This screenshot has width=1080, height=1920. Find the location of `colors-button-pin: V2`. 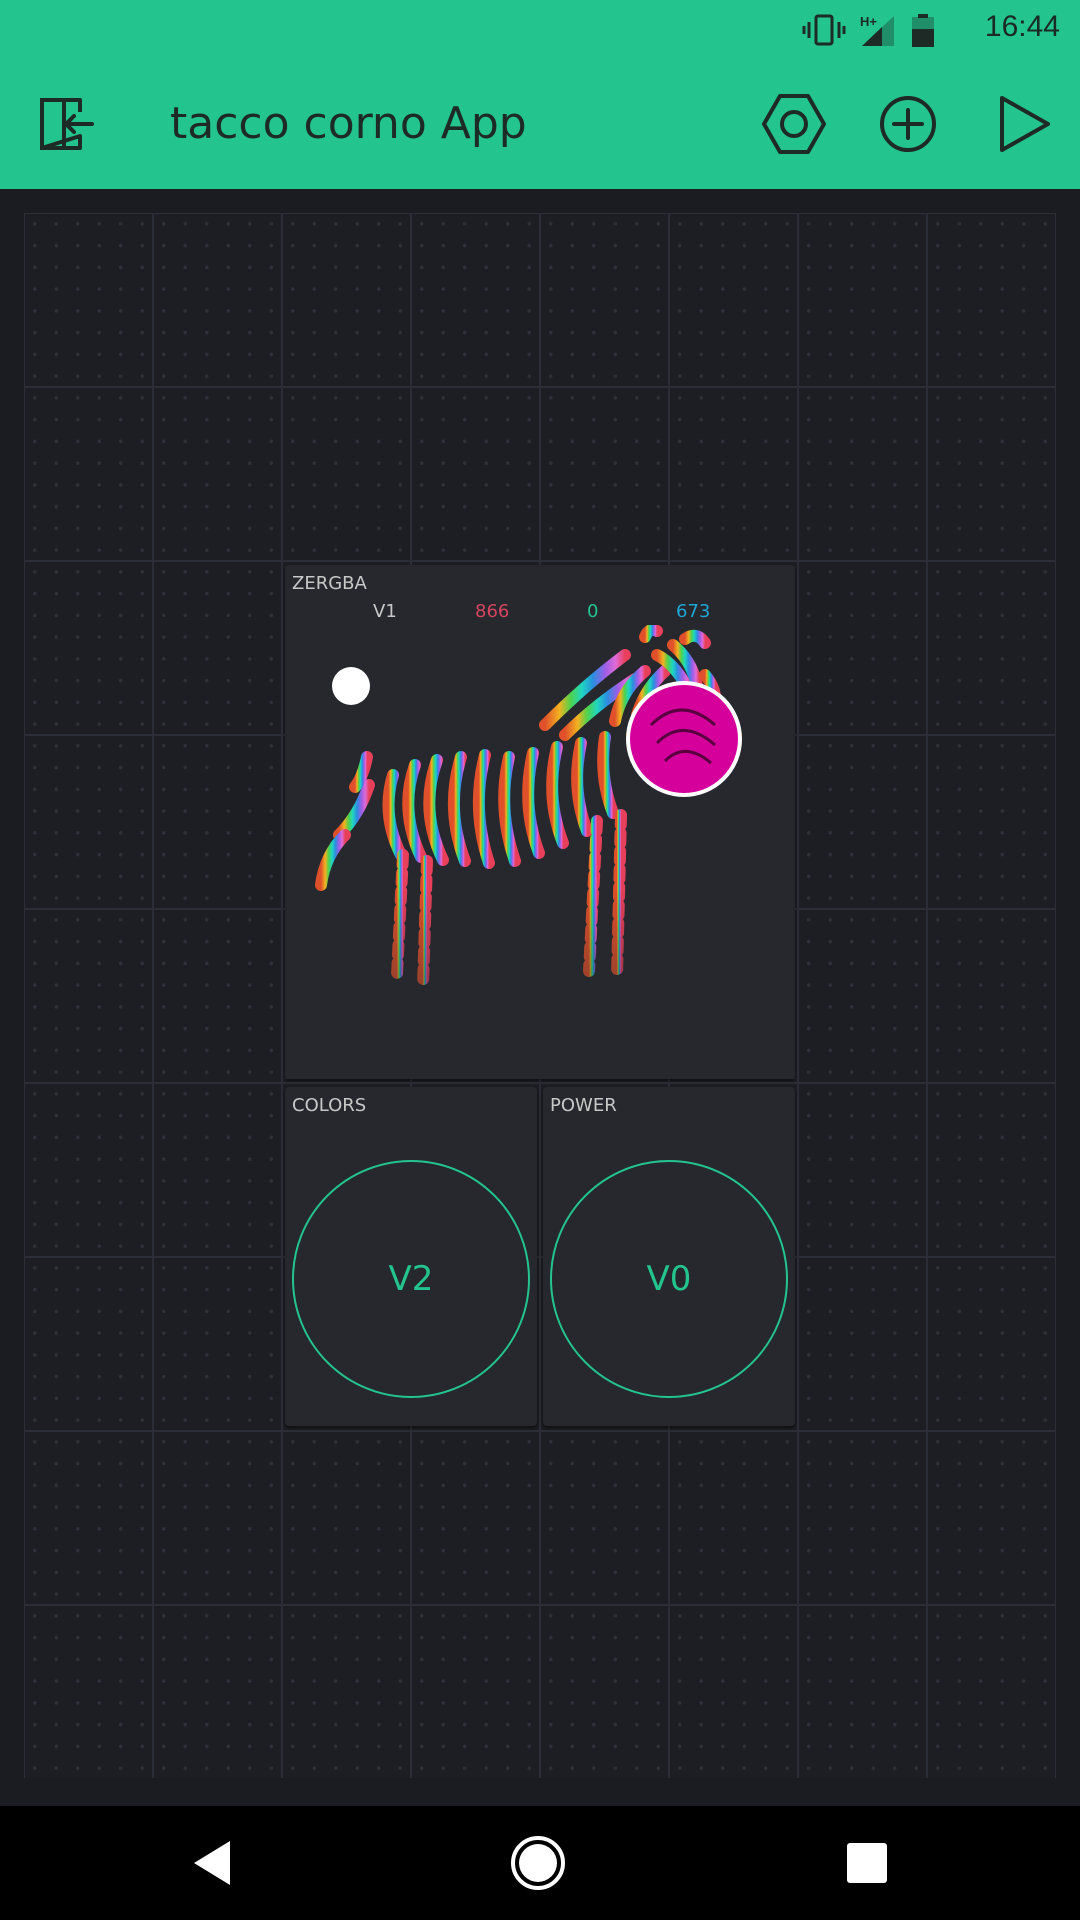

colors-button-pin: V2 is located at coordinates (411, 1279).